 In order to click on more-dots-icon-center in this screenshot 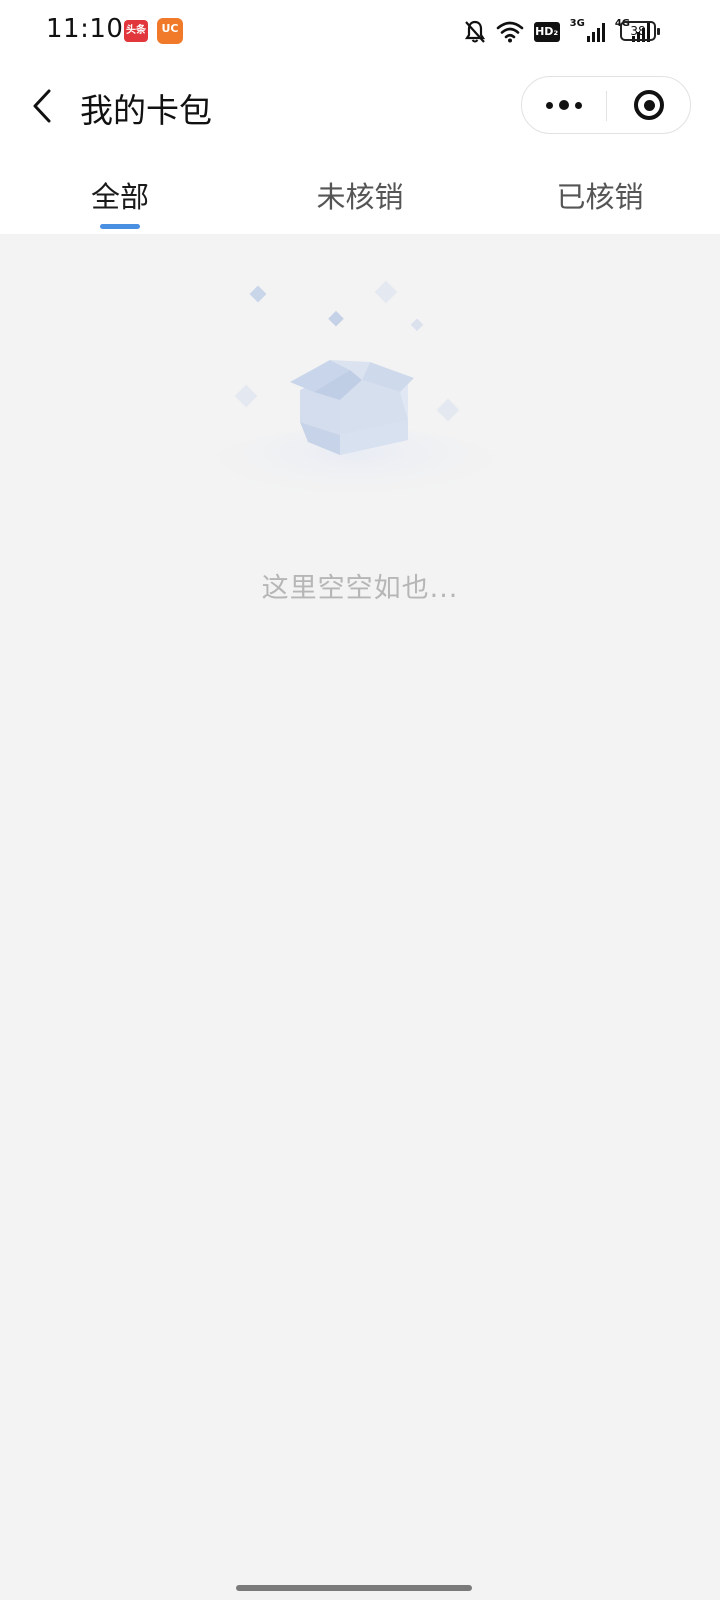, I will do `click(564, 105)`.